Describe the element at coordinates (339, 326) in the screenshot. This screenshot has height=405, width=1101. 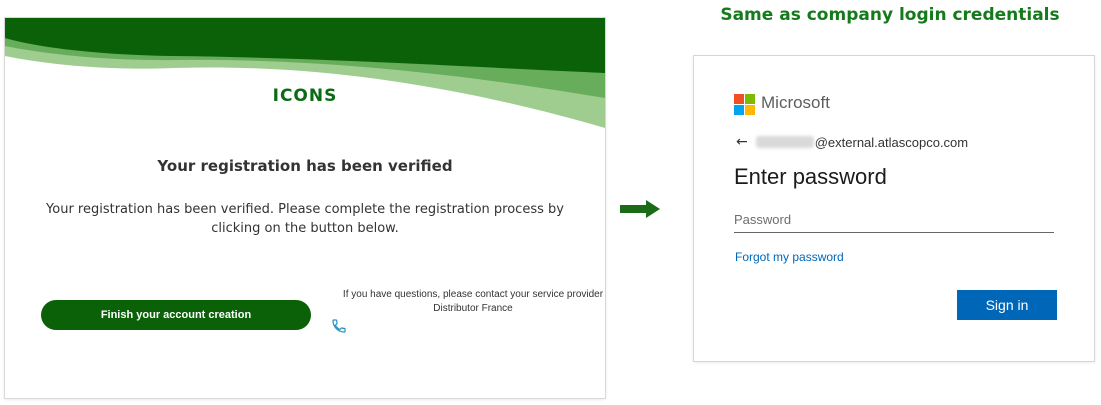
I see `phone-icon` at that location.